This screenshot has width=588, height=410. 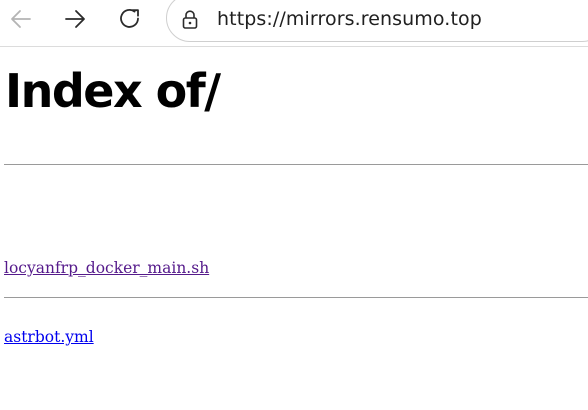 I want to click on file-link: locyanfrp_docker_main.sh, so click(x=106, y=268).